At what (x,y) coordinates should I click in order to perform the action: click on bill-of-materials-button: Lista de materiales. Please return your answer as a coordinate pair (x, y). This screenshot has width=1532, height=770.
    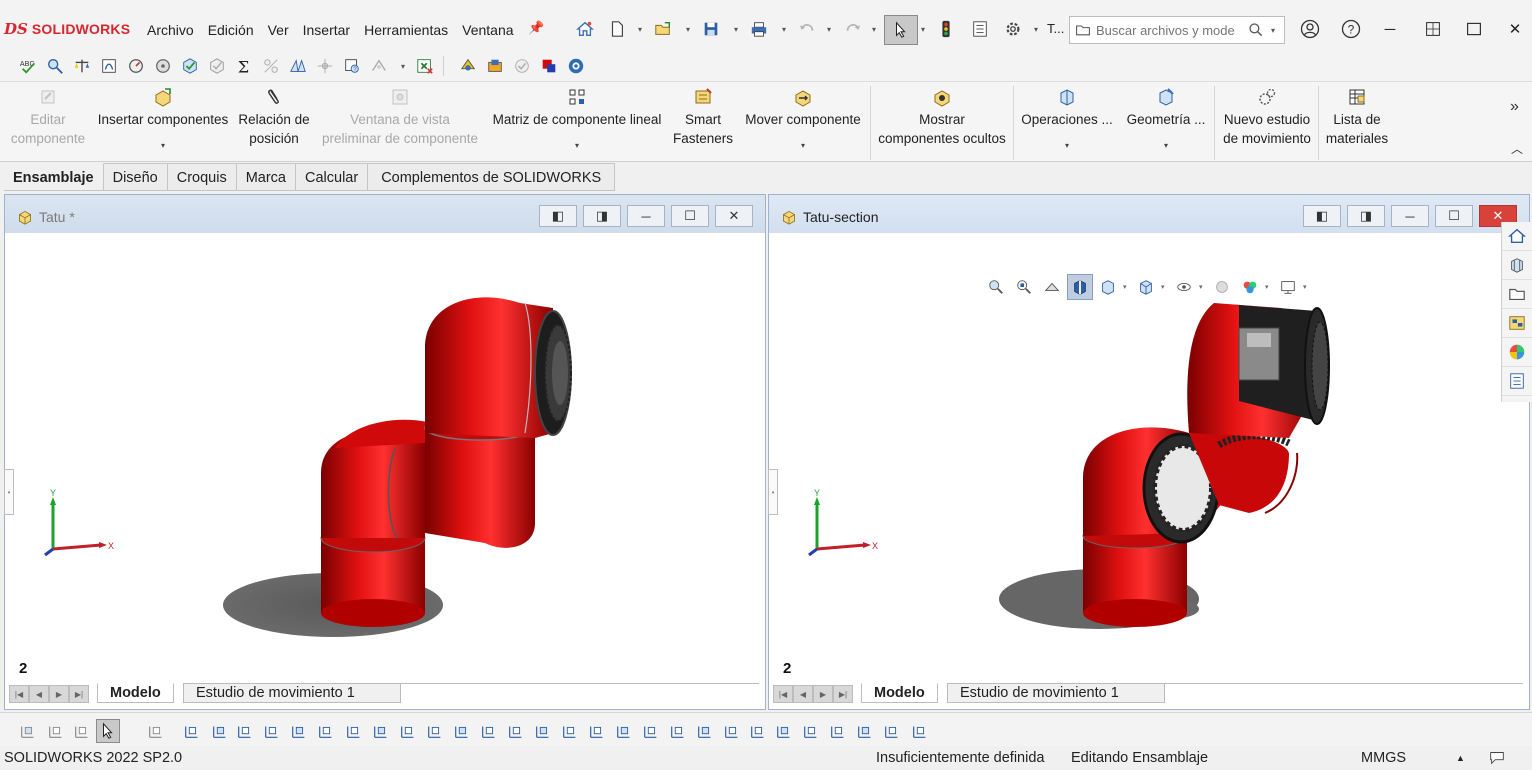
    Looking at the image, I should click on (1357, 123).